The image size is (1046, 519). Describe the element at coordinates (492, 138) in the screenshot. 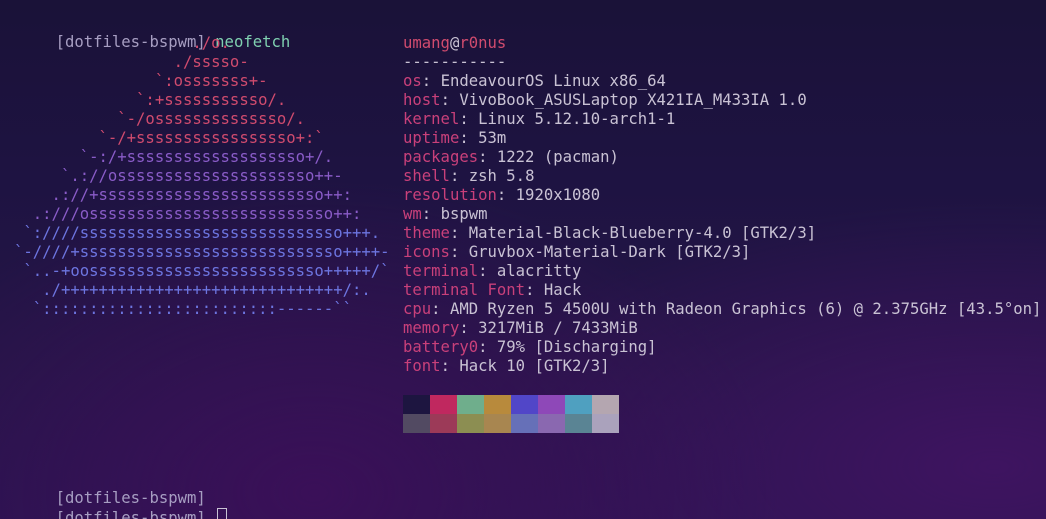

I see `info-value: 53m` at that location.